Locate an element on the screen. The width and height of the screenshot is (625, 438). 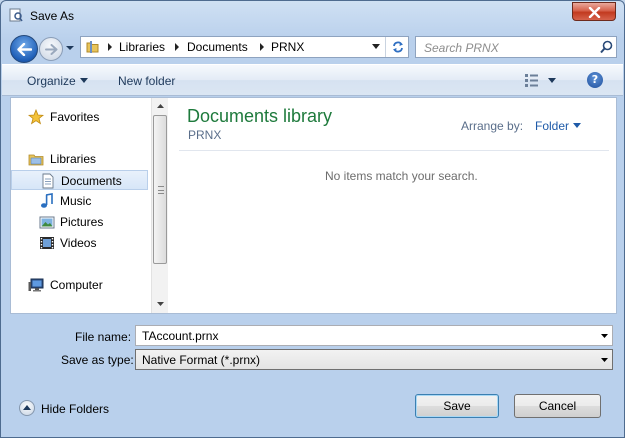
arrow-right-icon is located at coordinates (51, 49).